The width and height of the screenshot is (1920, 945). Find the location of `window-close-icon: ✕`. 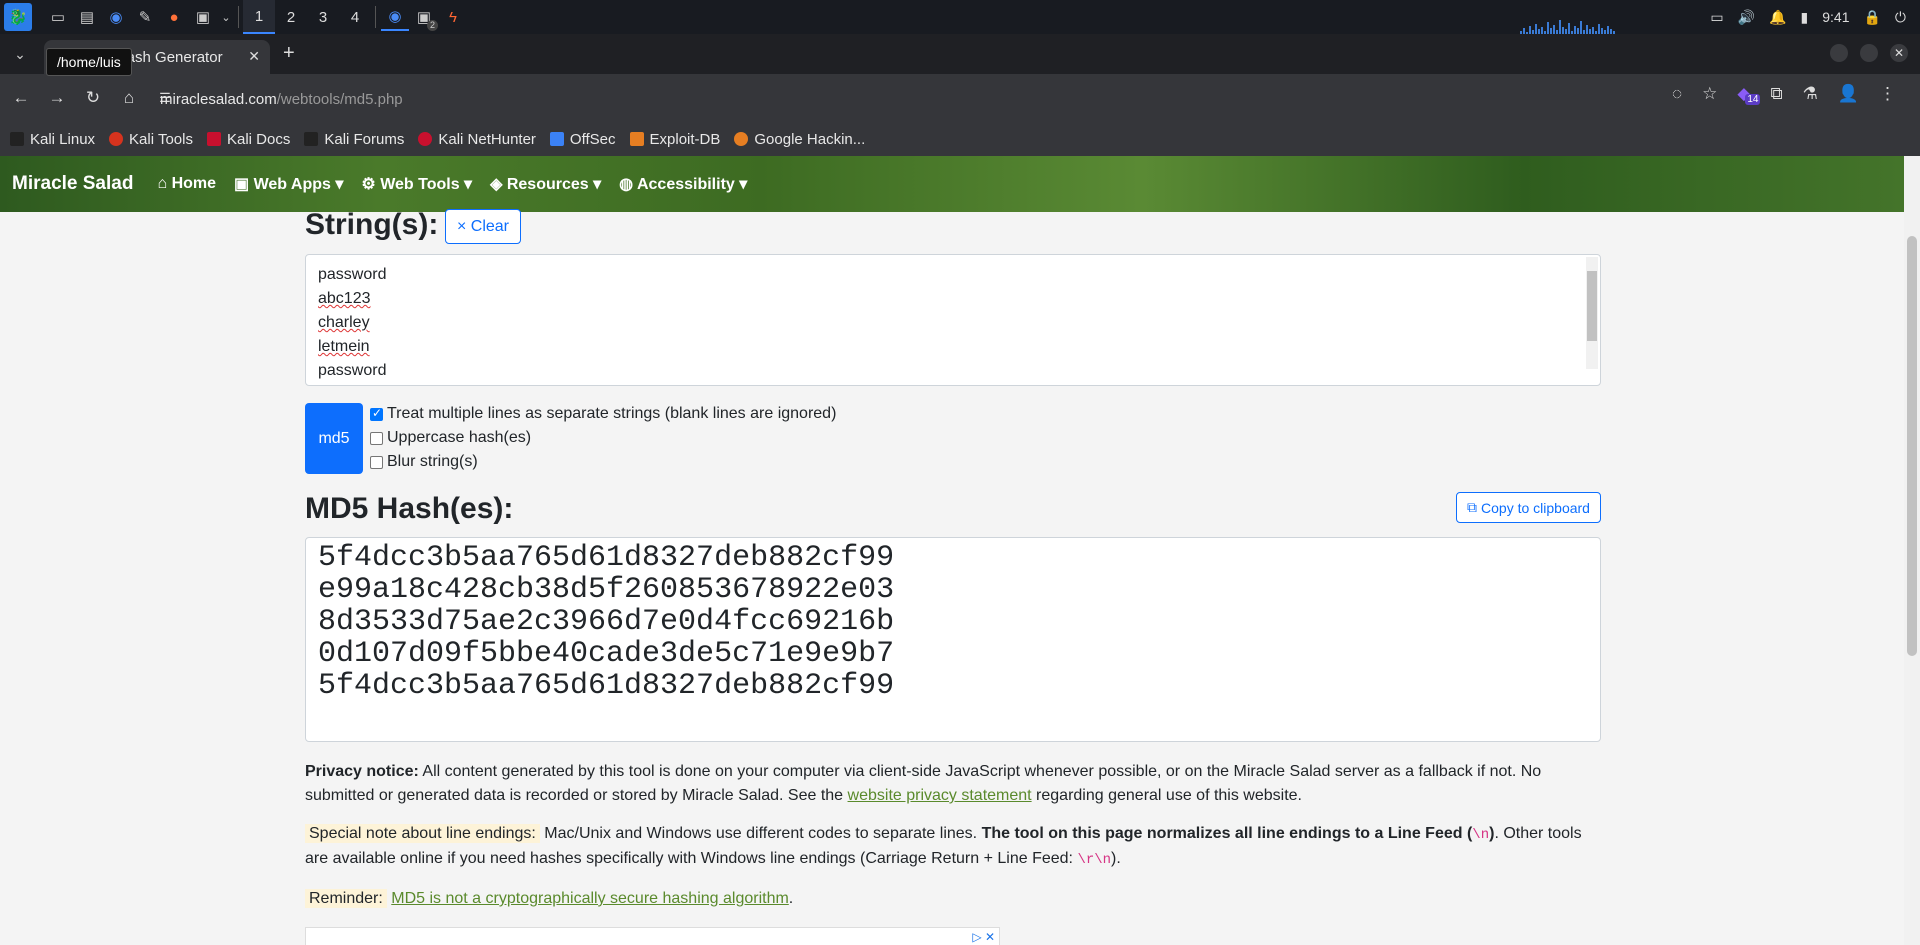

window-close-icon: ✕ is located at coordinates (1899, 53).